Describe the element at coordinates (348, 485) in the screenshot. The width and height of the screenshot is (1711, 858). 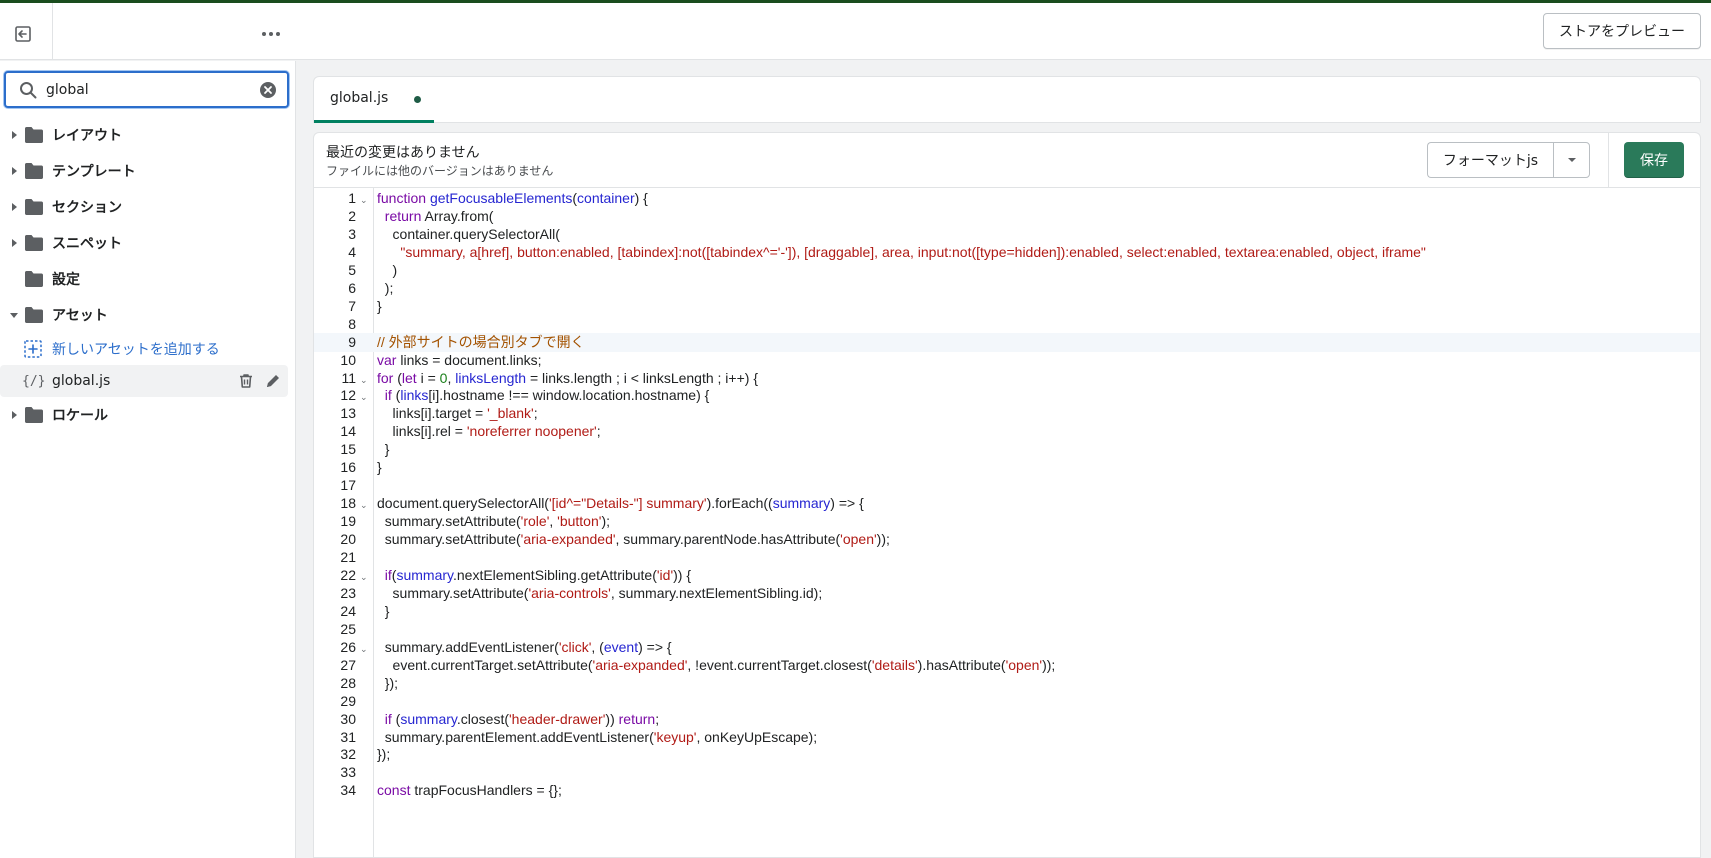
I see `line-number: 17` at that location.